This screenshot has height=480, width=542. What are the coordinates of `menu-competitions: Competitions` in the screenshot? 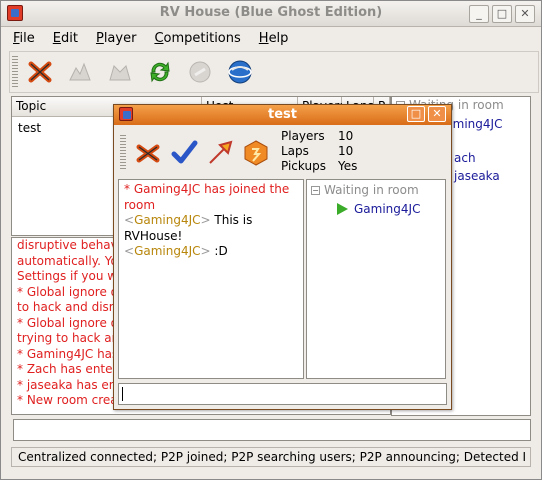 It's located at (197, 38).